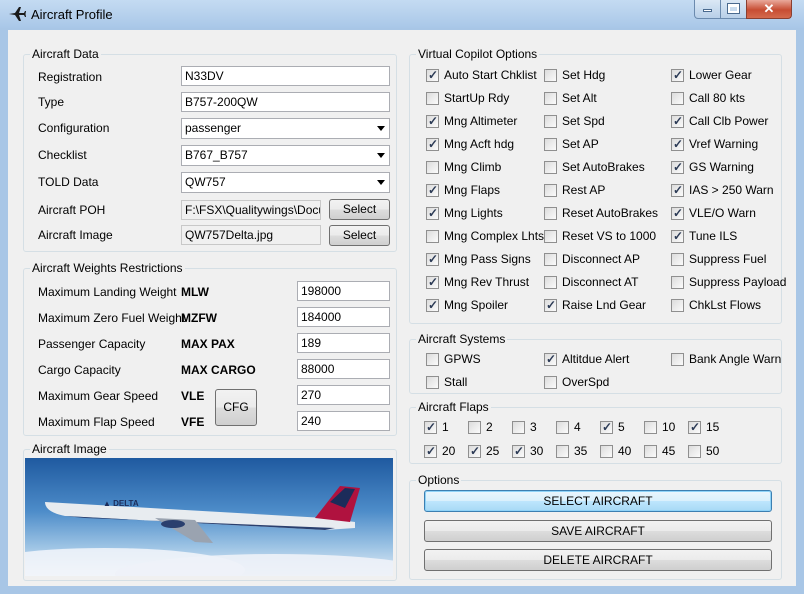 This screenshot has height=594, width=804. Describe the element at coordinates (487, 259) in the screenshot. I see `mng-pass-signs-label: Mng Pass Signs` at that location.